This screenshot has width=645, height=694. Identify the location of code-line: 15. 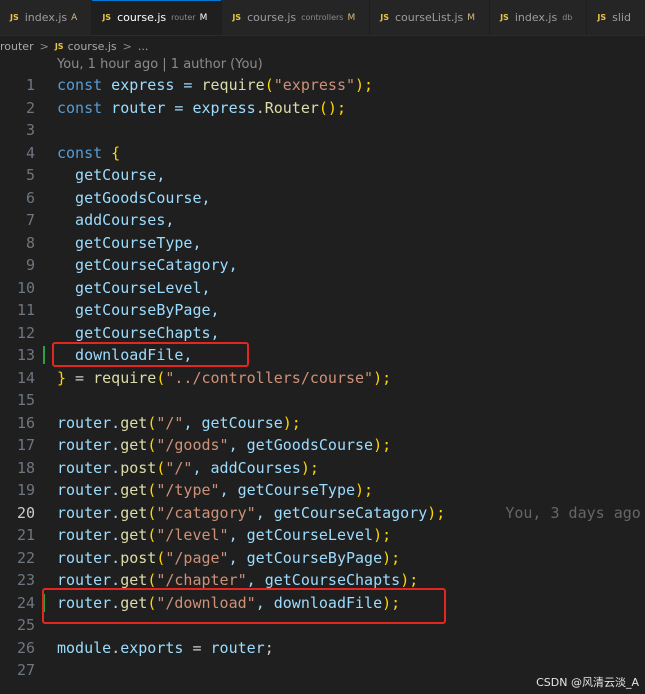
(322, 400).